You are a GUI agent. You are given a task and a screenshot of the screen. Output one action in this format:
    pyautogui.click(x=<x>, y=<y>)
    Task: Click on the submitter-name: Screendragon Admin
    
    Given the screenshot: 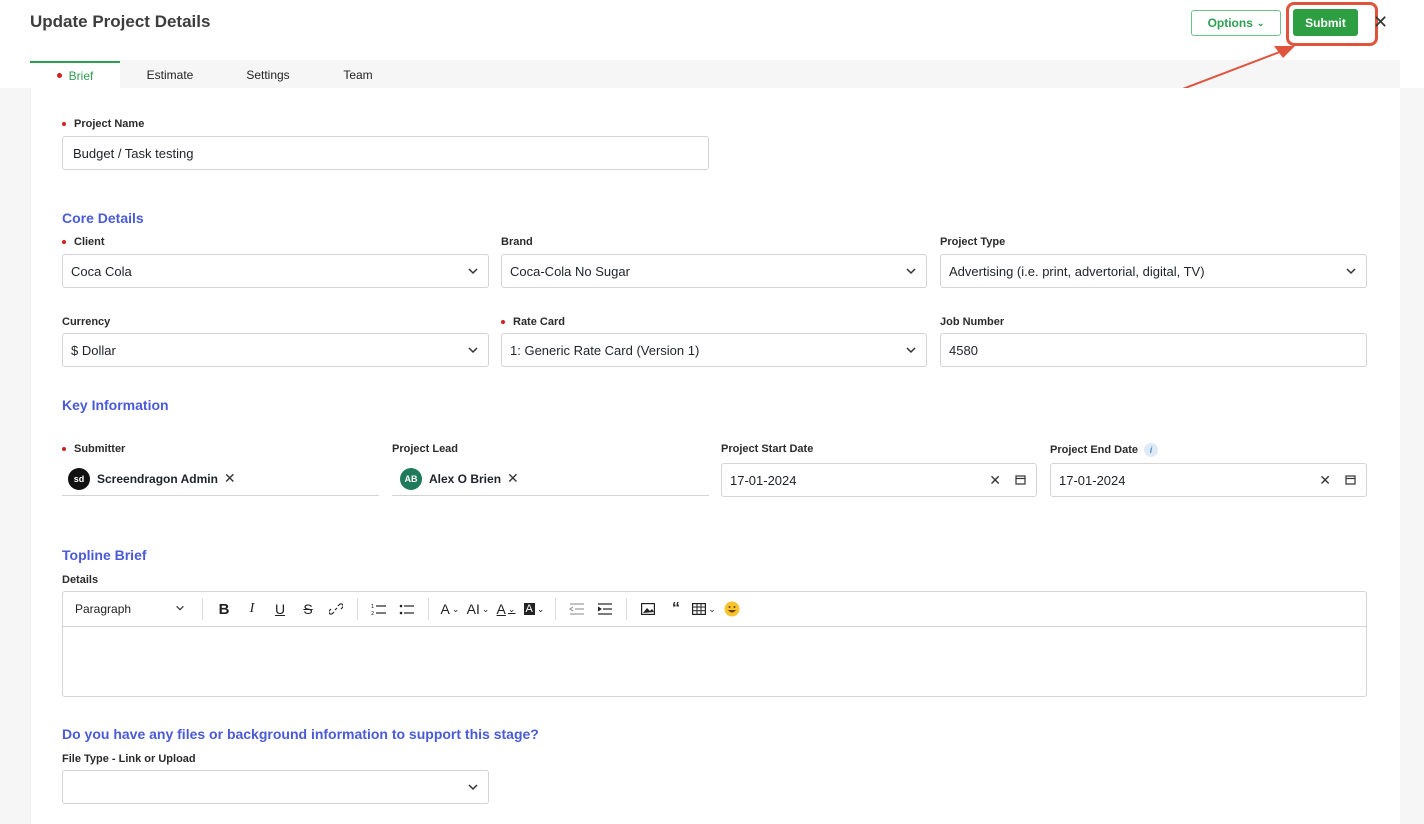 What is the action you would take?
    pyautogui.click(x=157, y=478)
    